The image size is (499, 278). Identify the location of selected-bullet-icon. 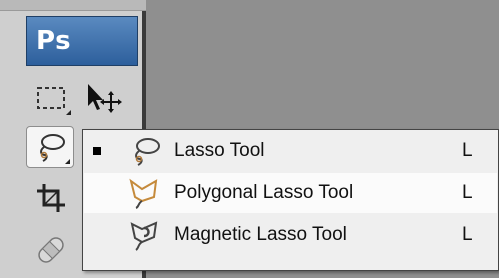
(97, 151).